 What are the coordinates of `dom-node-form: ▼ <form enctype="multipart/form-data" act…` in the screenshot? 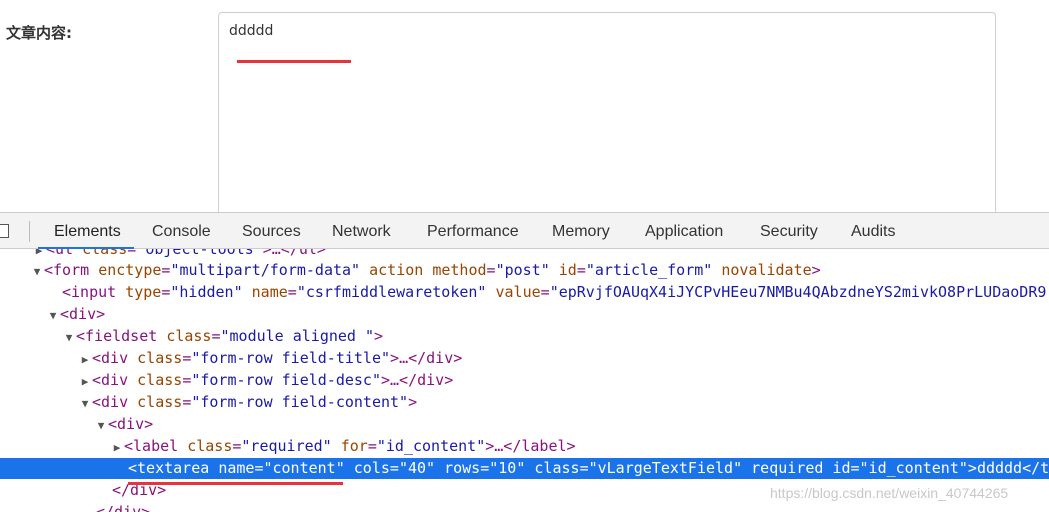 It's located at (524, 270).